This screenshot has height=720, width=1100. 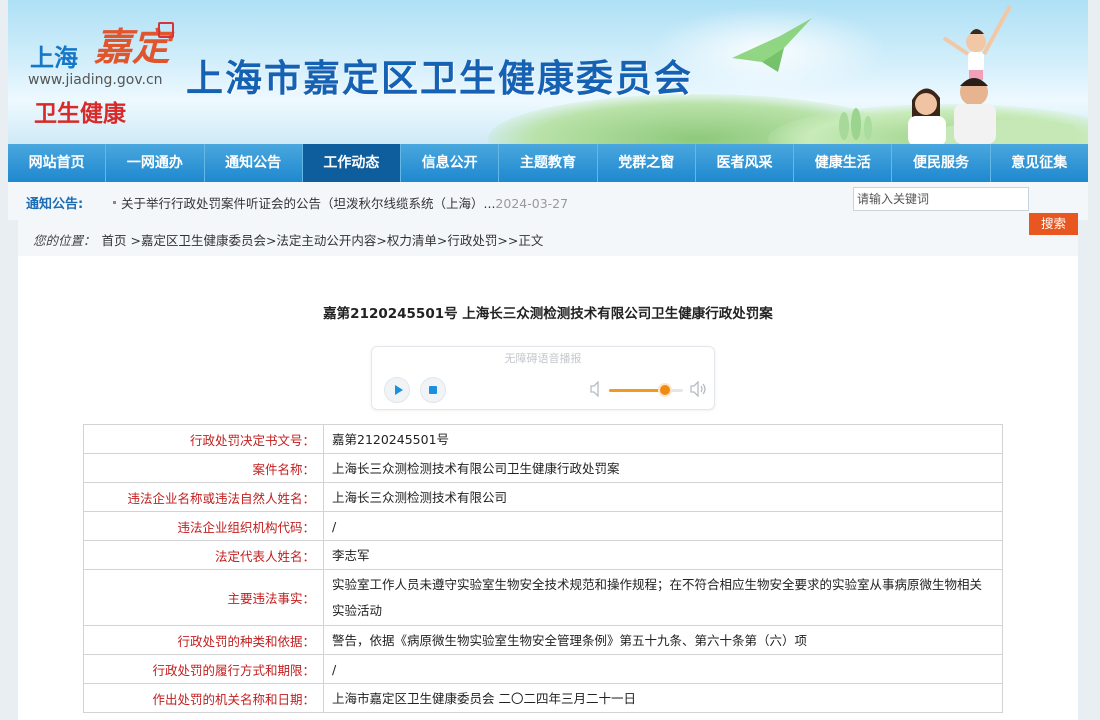 What do you see at coordinates (323, 240) in the screenshot?
I see `breadcrumb-path: 首页 >嘉定区卫生健康委员会>法定主动公开内容>权力清单>行政处罚>>正文` at bounding box center [323, 240].